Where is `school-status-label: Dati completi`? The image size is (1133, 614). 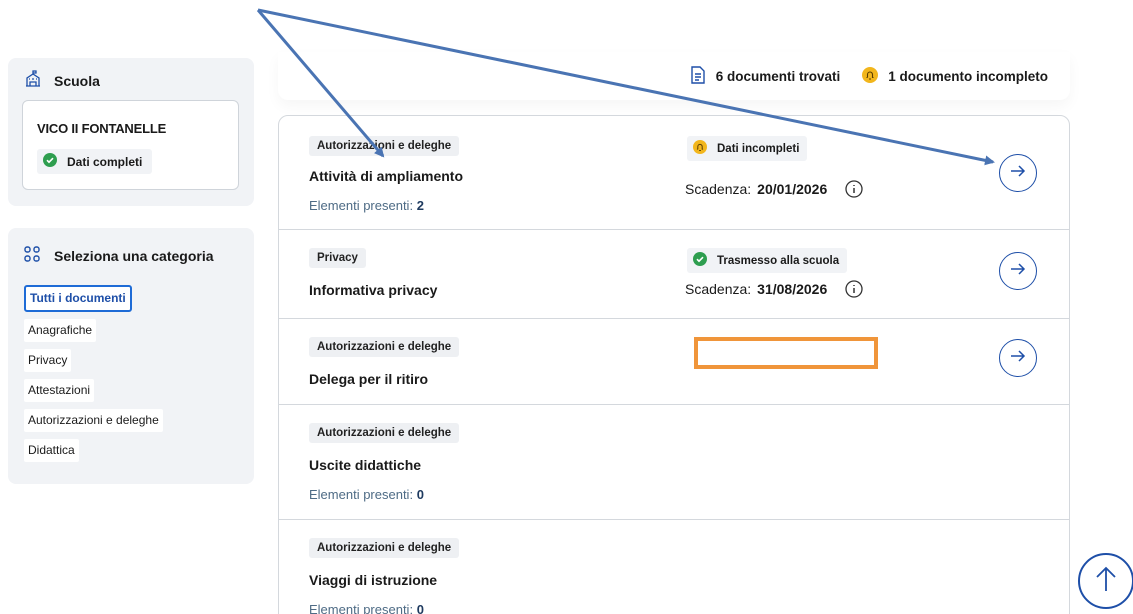
school-status-label: Dati completi is located at coordinates (105, 161).